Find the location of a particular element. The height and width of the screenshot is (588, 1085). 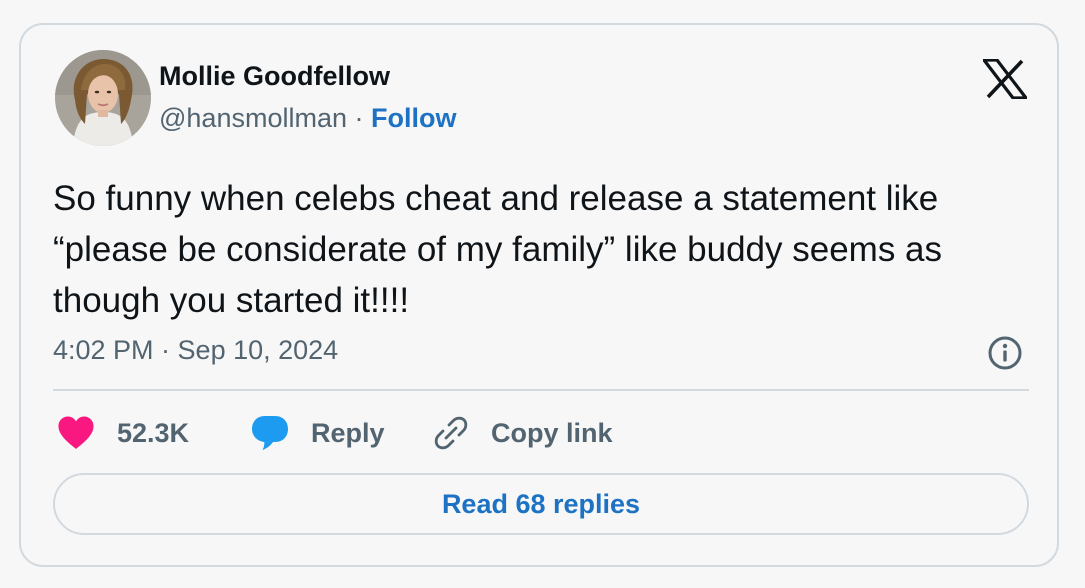

avatar is located at coordinates (103, 98).